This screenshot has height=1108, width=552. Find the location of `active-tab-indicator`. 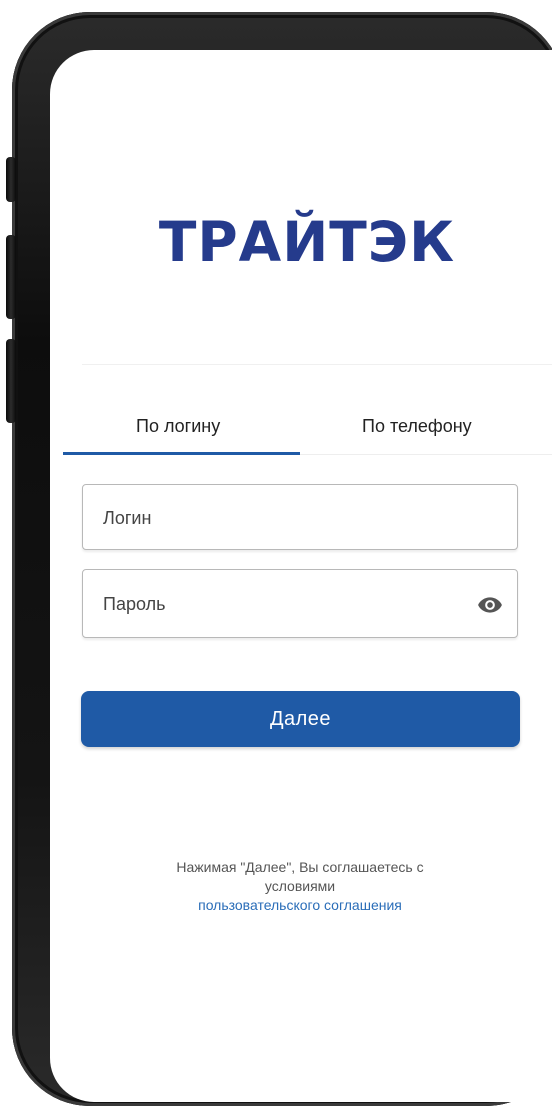

active-tab-indicator is located at coordinates (181, 453).